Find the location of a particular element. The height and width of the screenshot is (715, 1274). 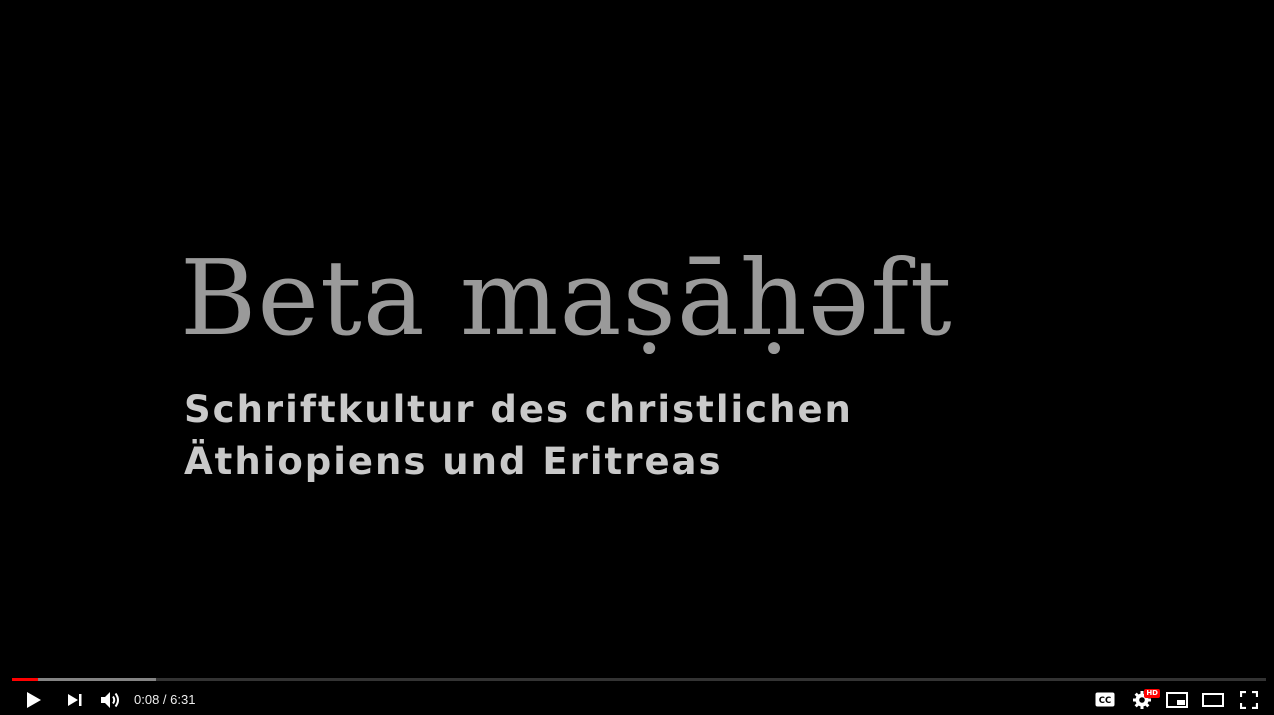

miniplayer-button is located at coordinates (1177, 699).